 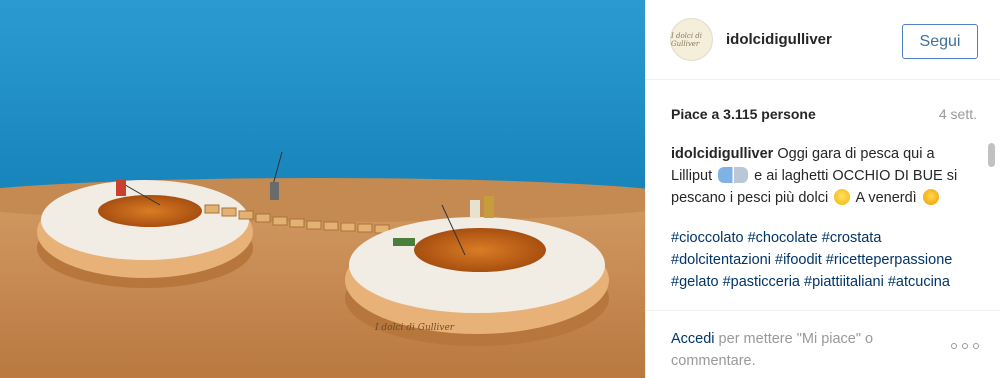 I want to click on hashtag-link: #piattiitaliani, so click(x=844, y=282).